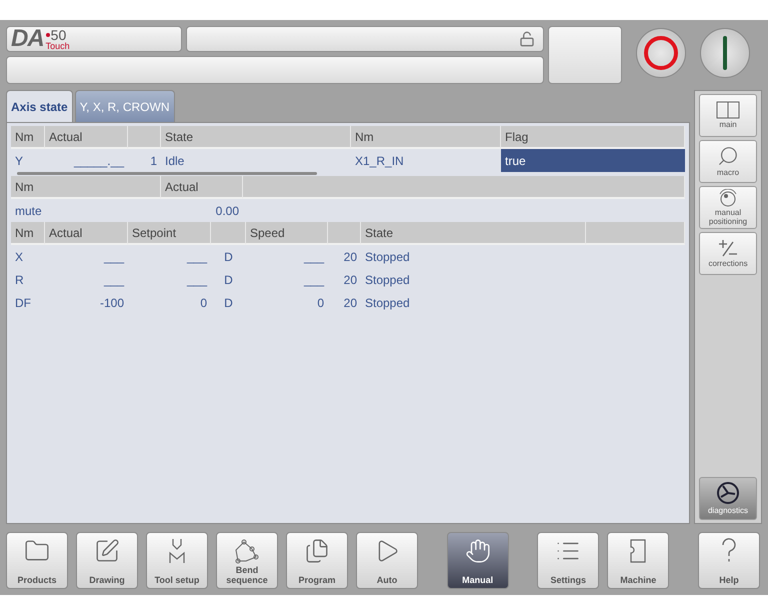 The image size is (768, 615). Describe the element at coordinates (728, 198) in the screenshot. I see `knob-icon` at that location.